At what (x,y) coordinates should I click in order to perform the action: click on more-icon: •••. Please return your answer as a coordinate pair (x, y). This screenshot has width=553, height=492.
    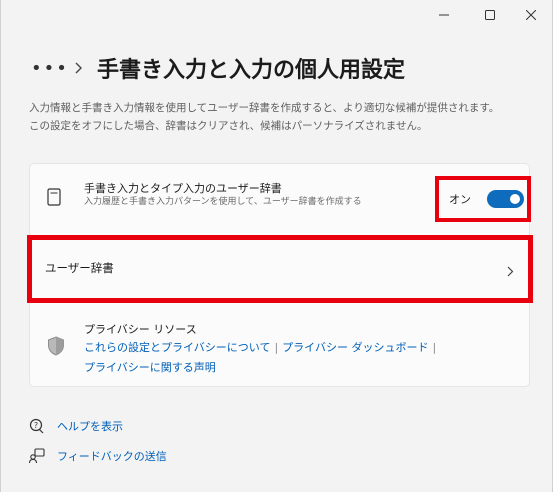
    Looking at the image, I should click on (49, 68).